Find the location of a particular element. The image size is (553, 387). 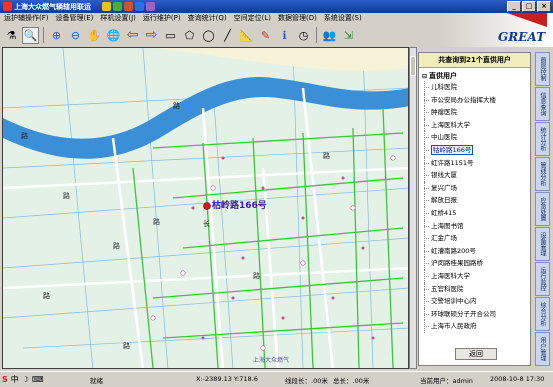

print-quick-icon is located at coordinates (128, 6).